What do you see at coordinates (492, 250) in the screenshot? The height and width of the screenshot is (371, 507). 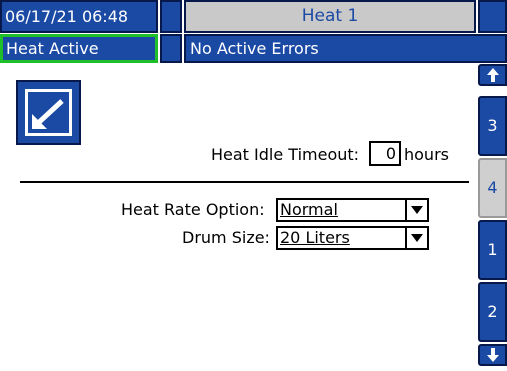 I see `tab-1: 1` at bounding box center [492, 250].